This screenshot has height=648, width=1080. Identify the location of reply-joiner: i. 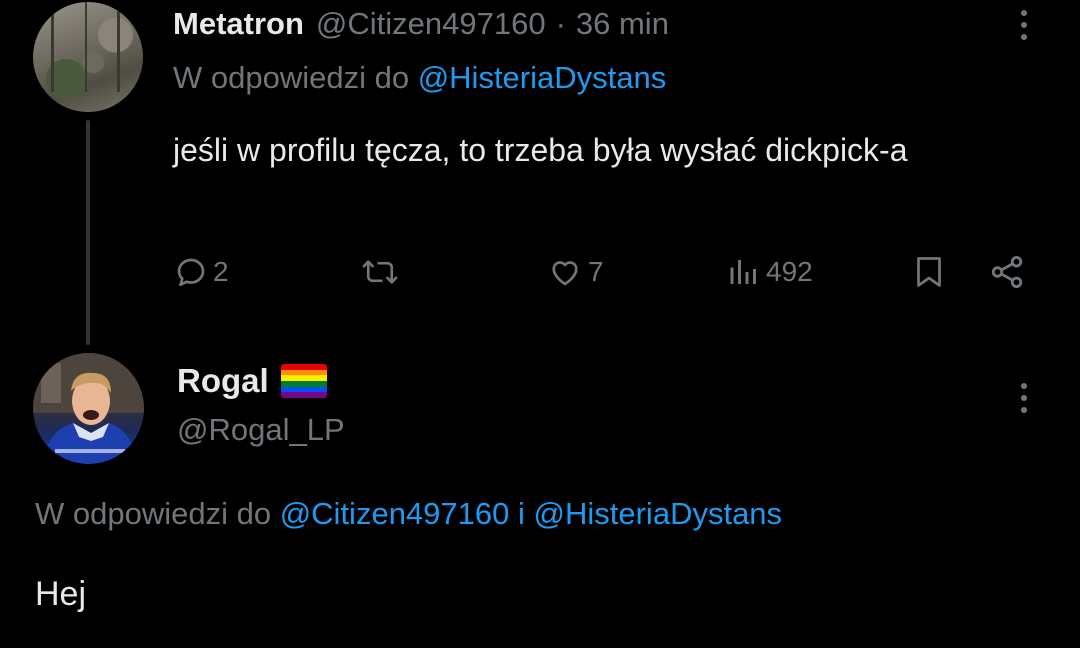
(521, 513).